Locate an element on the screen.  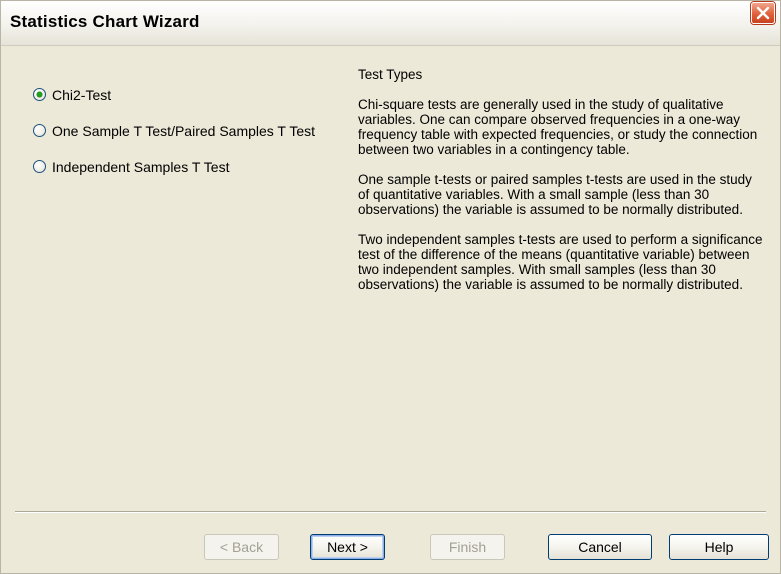
description-heading: Test Types is located at coordinates (390, 74).